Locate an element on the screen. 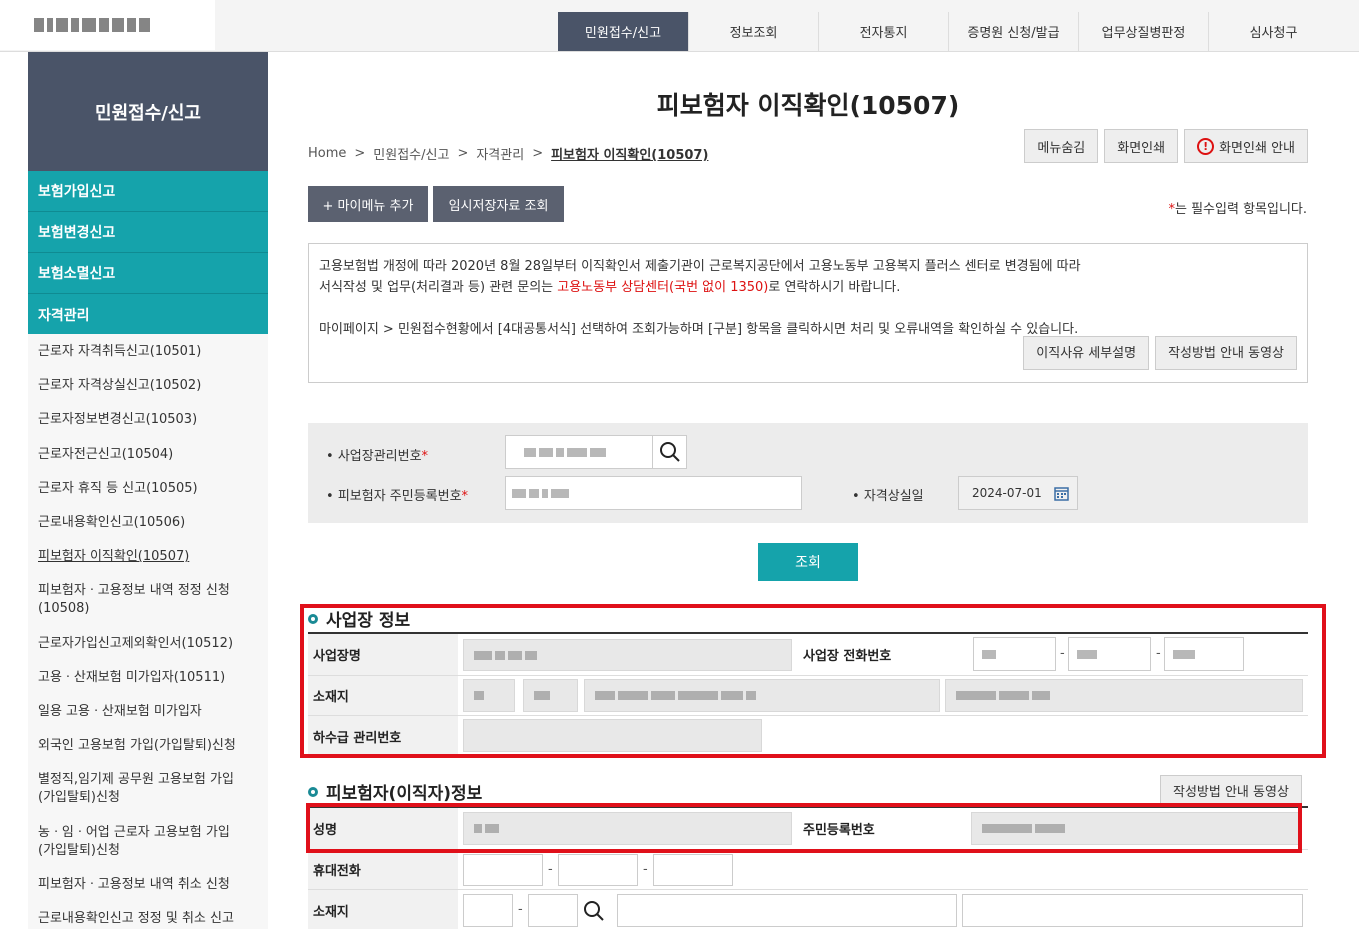 Image resolution: width=1359 pixels, height=929 pixels. workplace-no-label-text: 사업장관리번호 is located at coordinates (379, 456).